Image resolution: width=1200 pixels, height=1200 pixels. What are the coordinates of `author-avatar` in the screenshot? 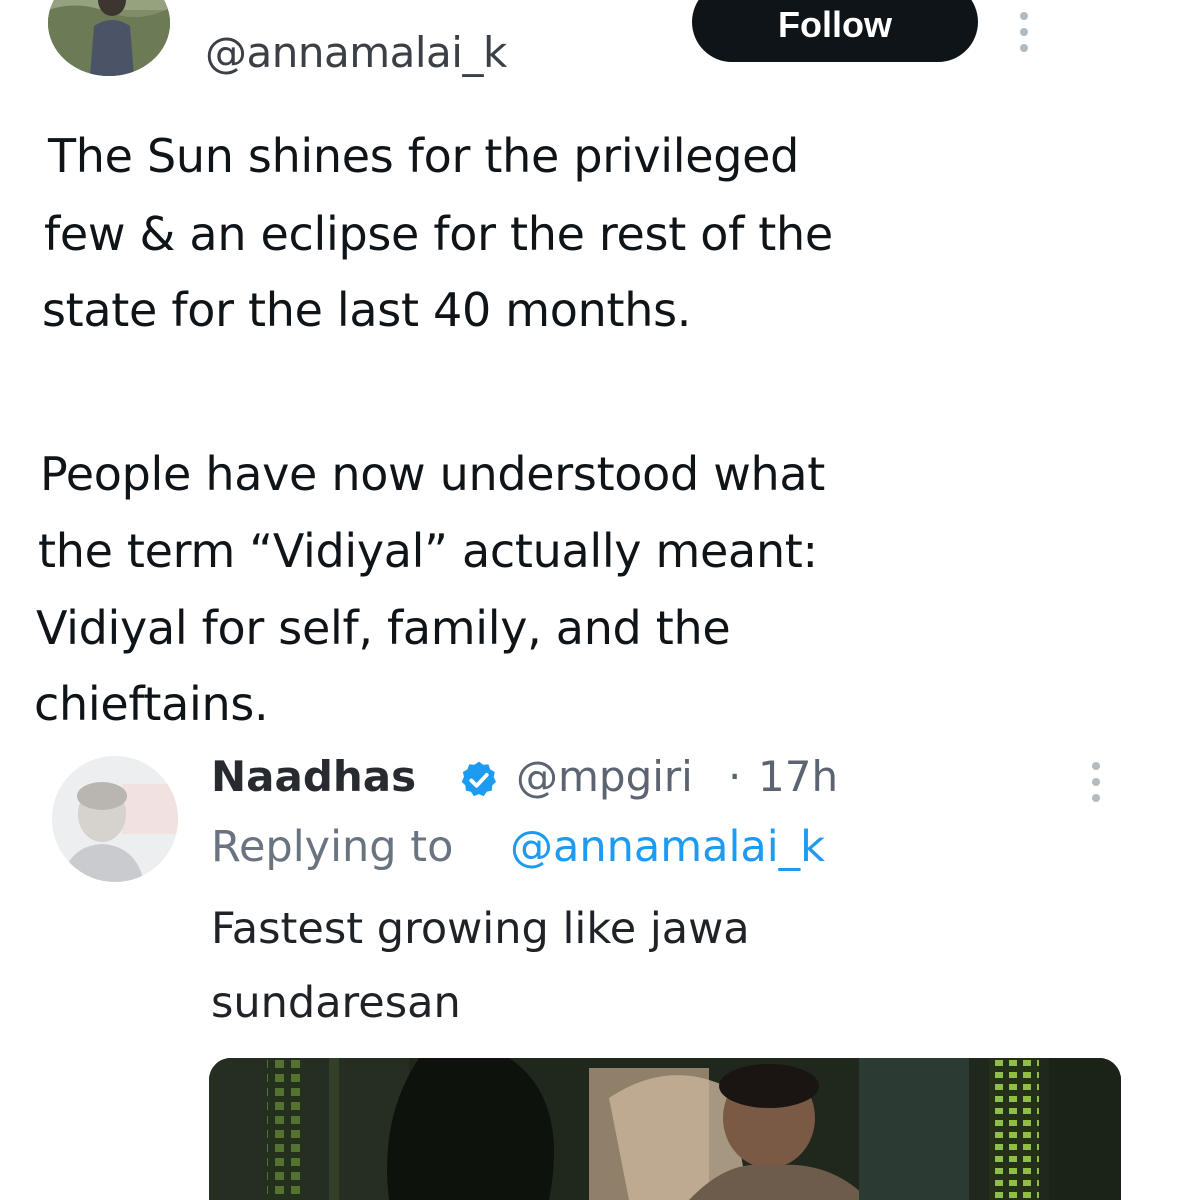 It's located at (109, 38).